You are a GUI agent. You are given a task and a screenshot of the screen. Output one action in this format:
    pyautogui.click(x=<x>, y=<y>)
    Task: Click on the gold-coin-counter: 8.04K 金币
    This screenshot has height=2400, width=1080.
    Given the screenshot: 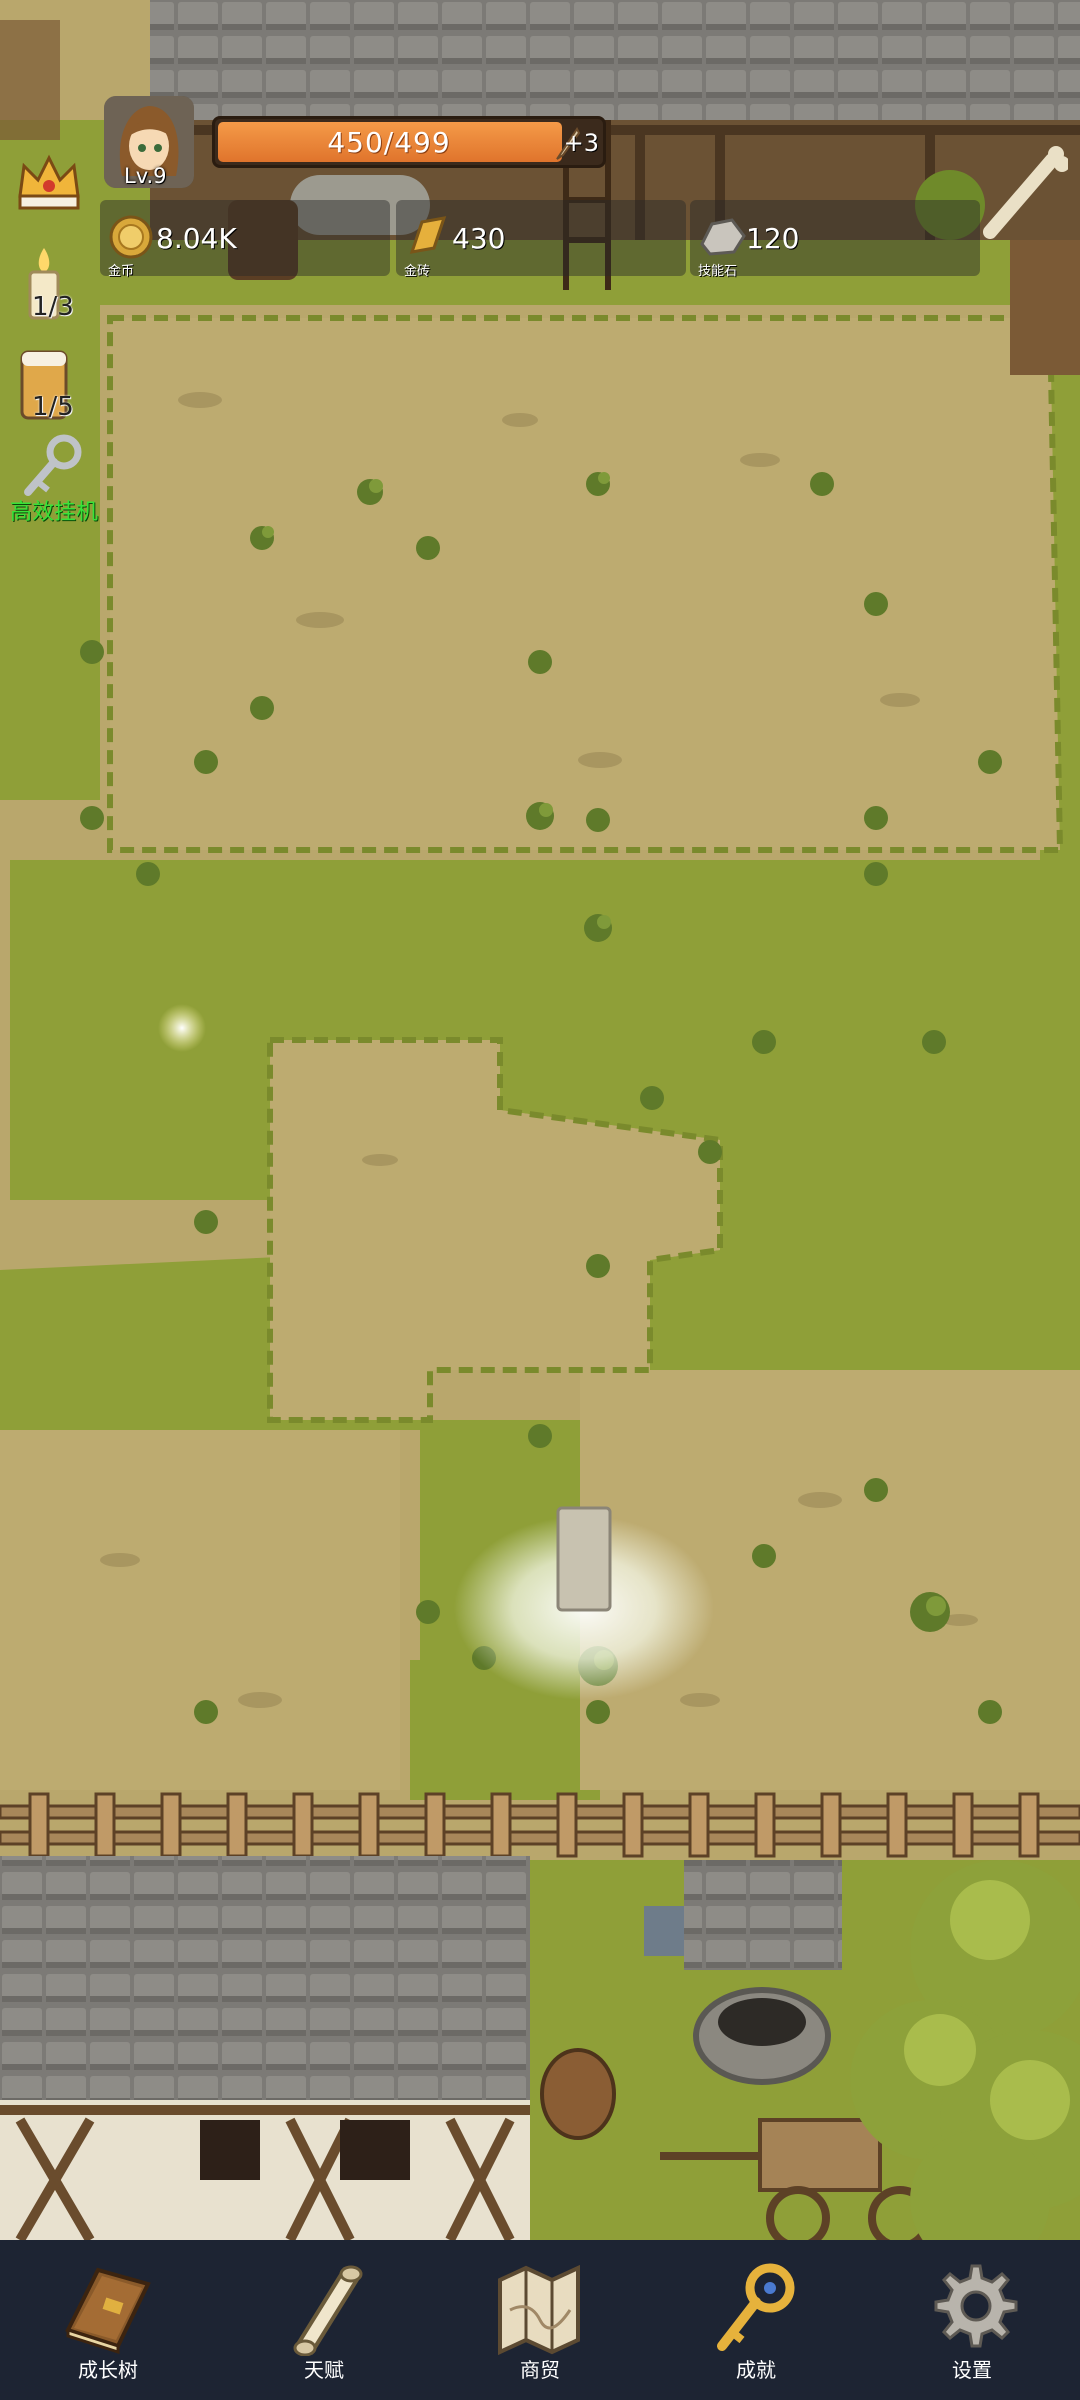 What is the action you would take?
    pyautogui.click(x=245, y=239)
    